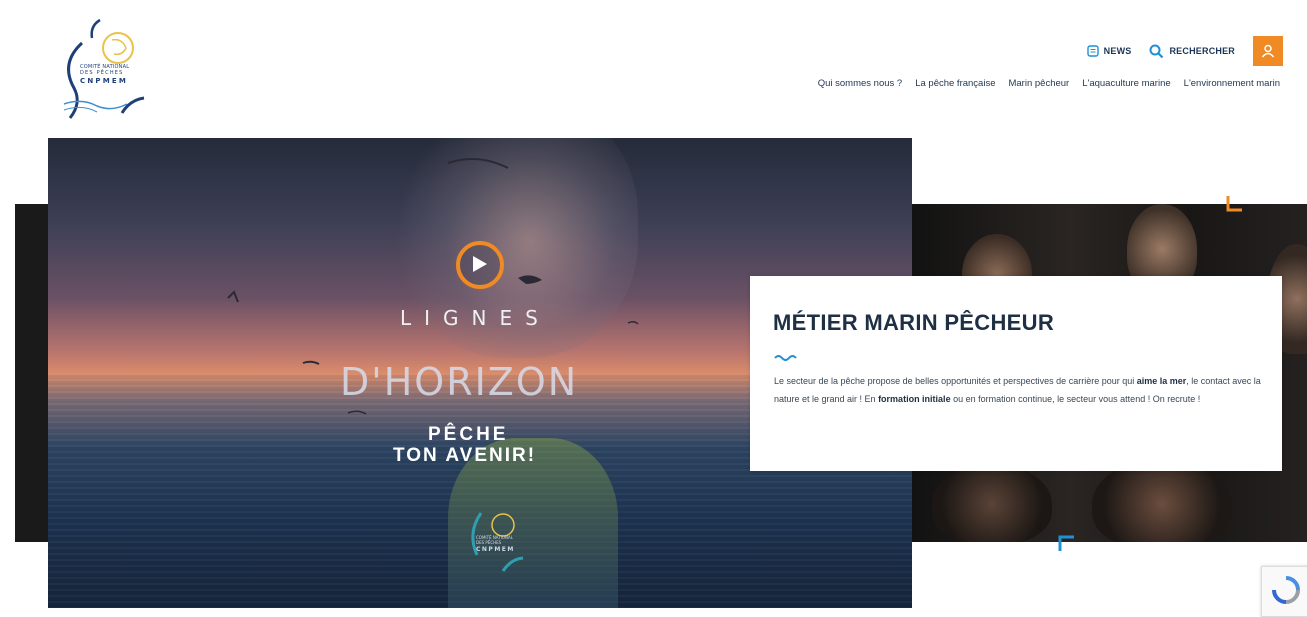 The image size is (1307, 617). I want to click on video-subtitle-avenir: TON AVENIR!, so click(465, 455).